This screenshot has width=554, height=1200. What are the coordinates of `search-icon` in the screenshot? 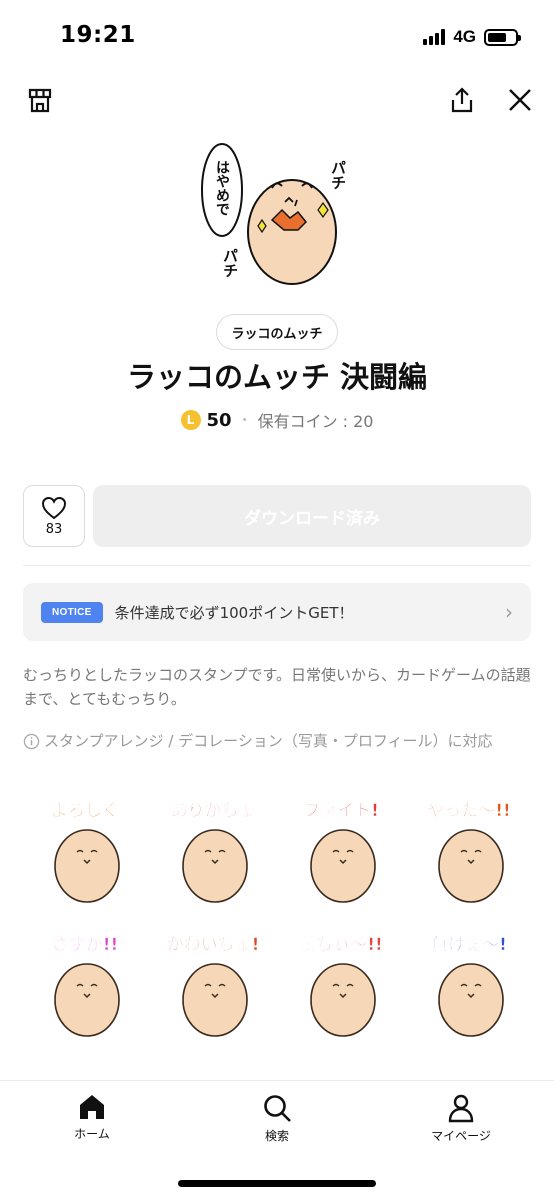 It's located at (277, 1108).